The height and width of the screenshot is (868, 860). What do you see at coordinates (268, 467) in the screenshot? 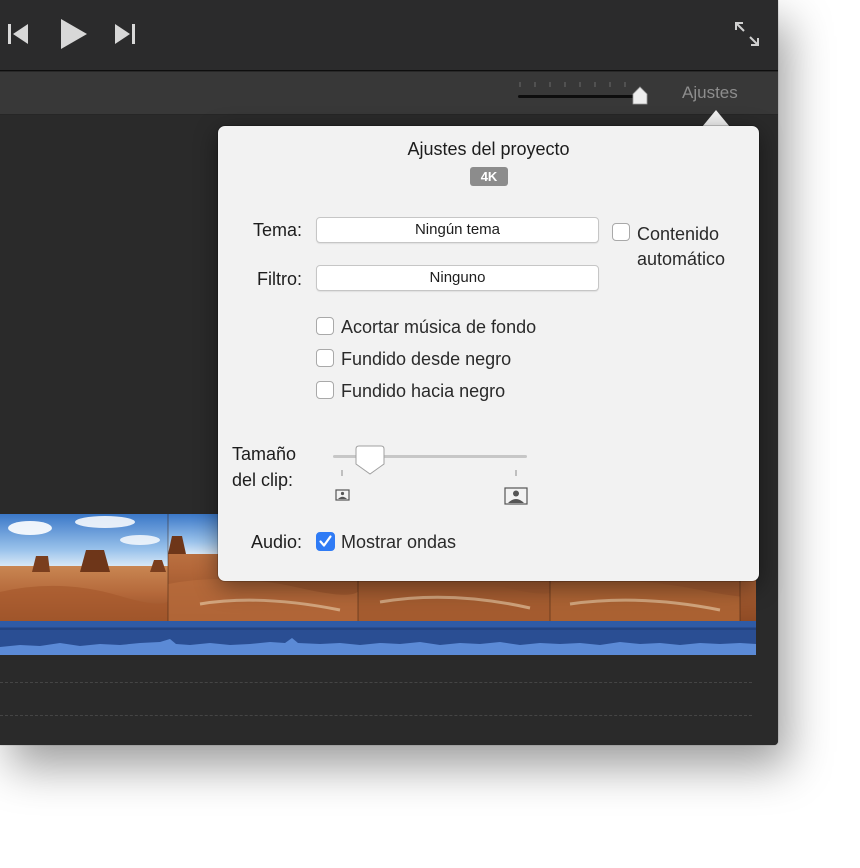
I see `clip-size-label: Tamaño del clip:` at bounding box center [268, 467].